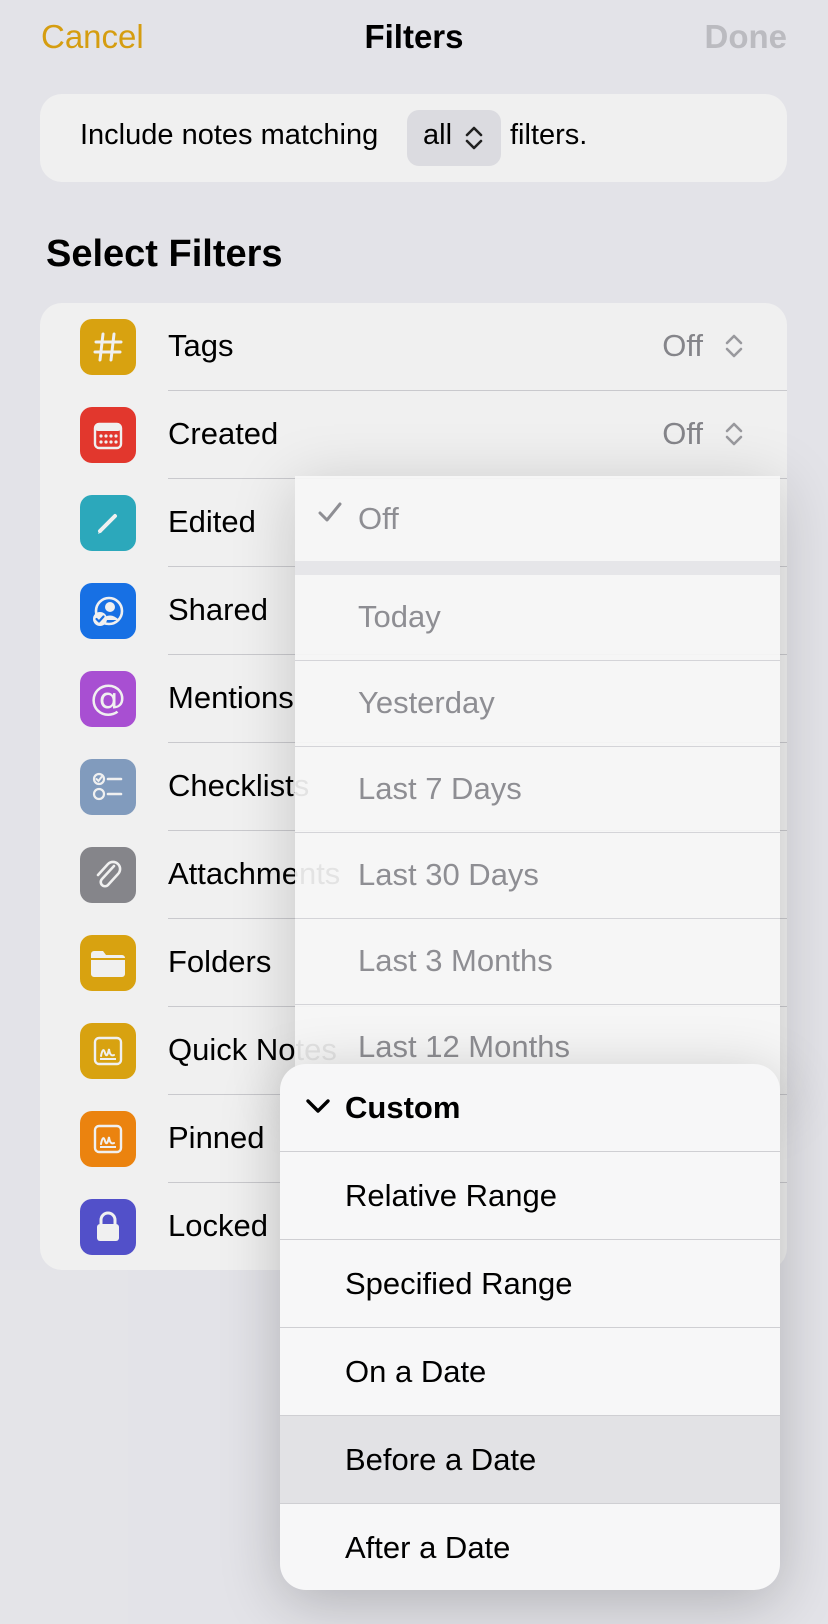 Image resolution: width=828 pixels, height=1624 pixels. What do you see at coordinates (530, 1547) in the screenshot?
I see `menu-item-after-a-date: After a Date` at bounding box center [530, 1547].